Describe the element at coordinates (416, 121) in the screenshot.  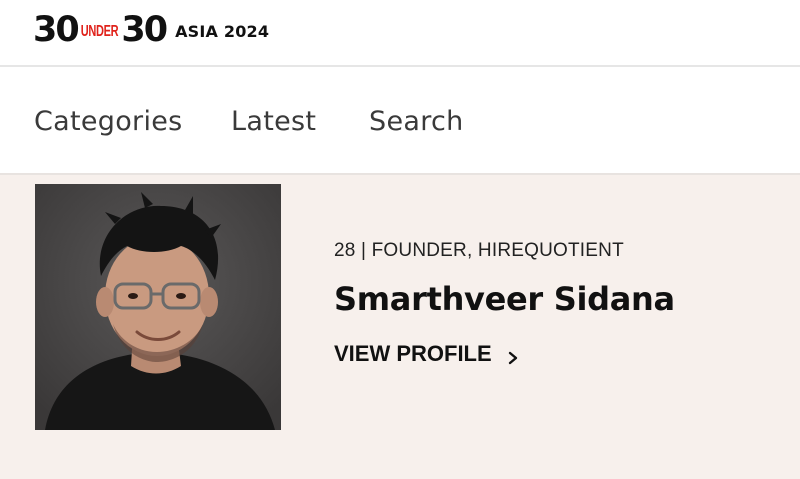
I see `nav-item-search: Search` at that location.